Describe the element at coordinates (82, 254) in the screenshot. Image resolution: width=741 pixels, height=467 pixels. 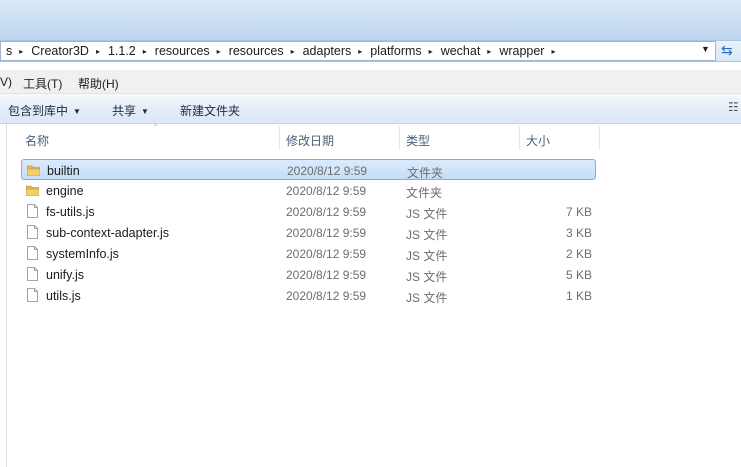
I see `file-name: systemInfo.js` at that location.